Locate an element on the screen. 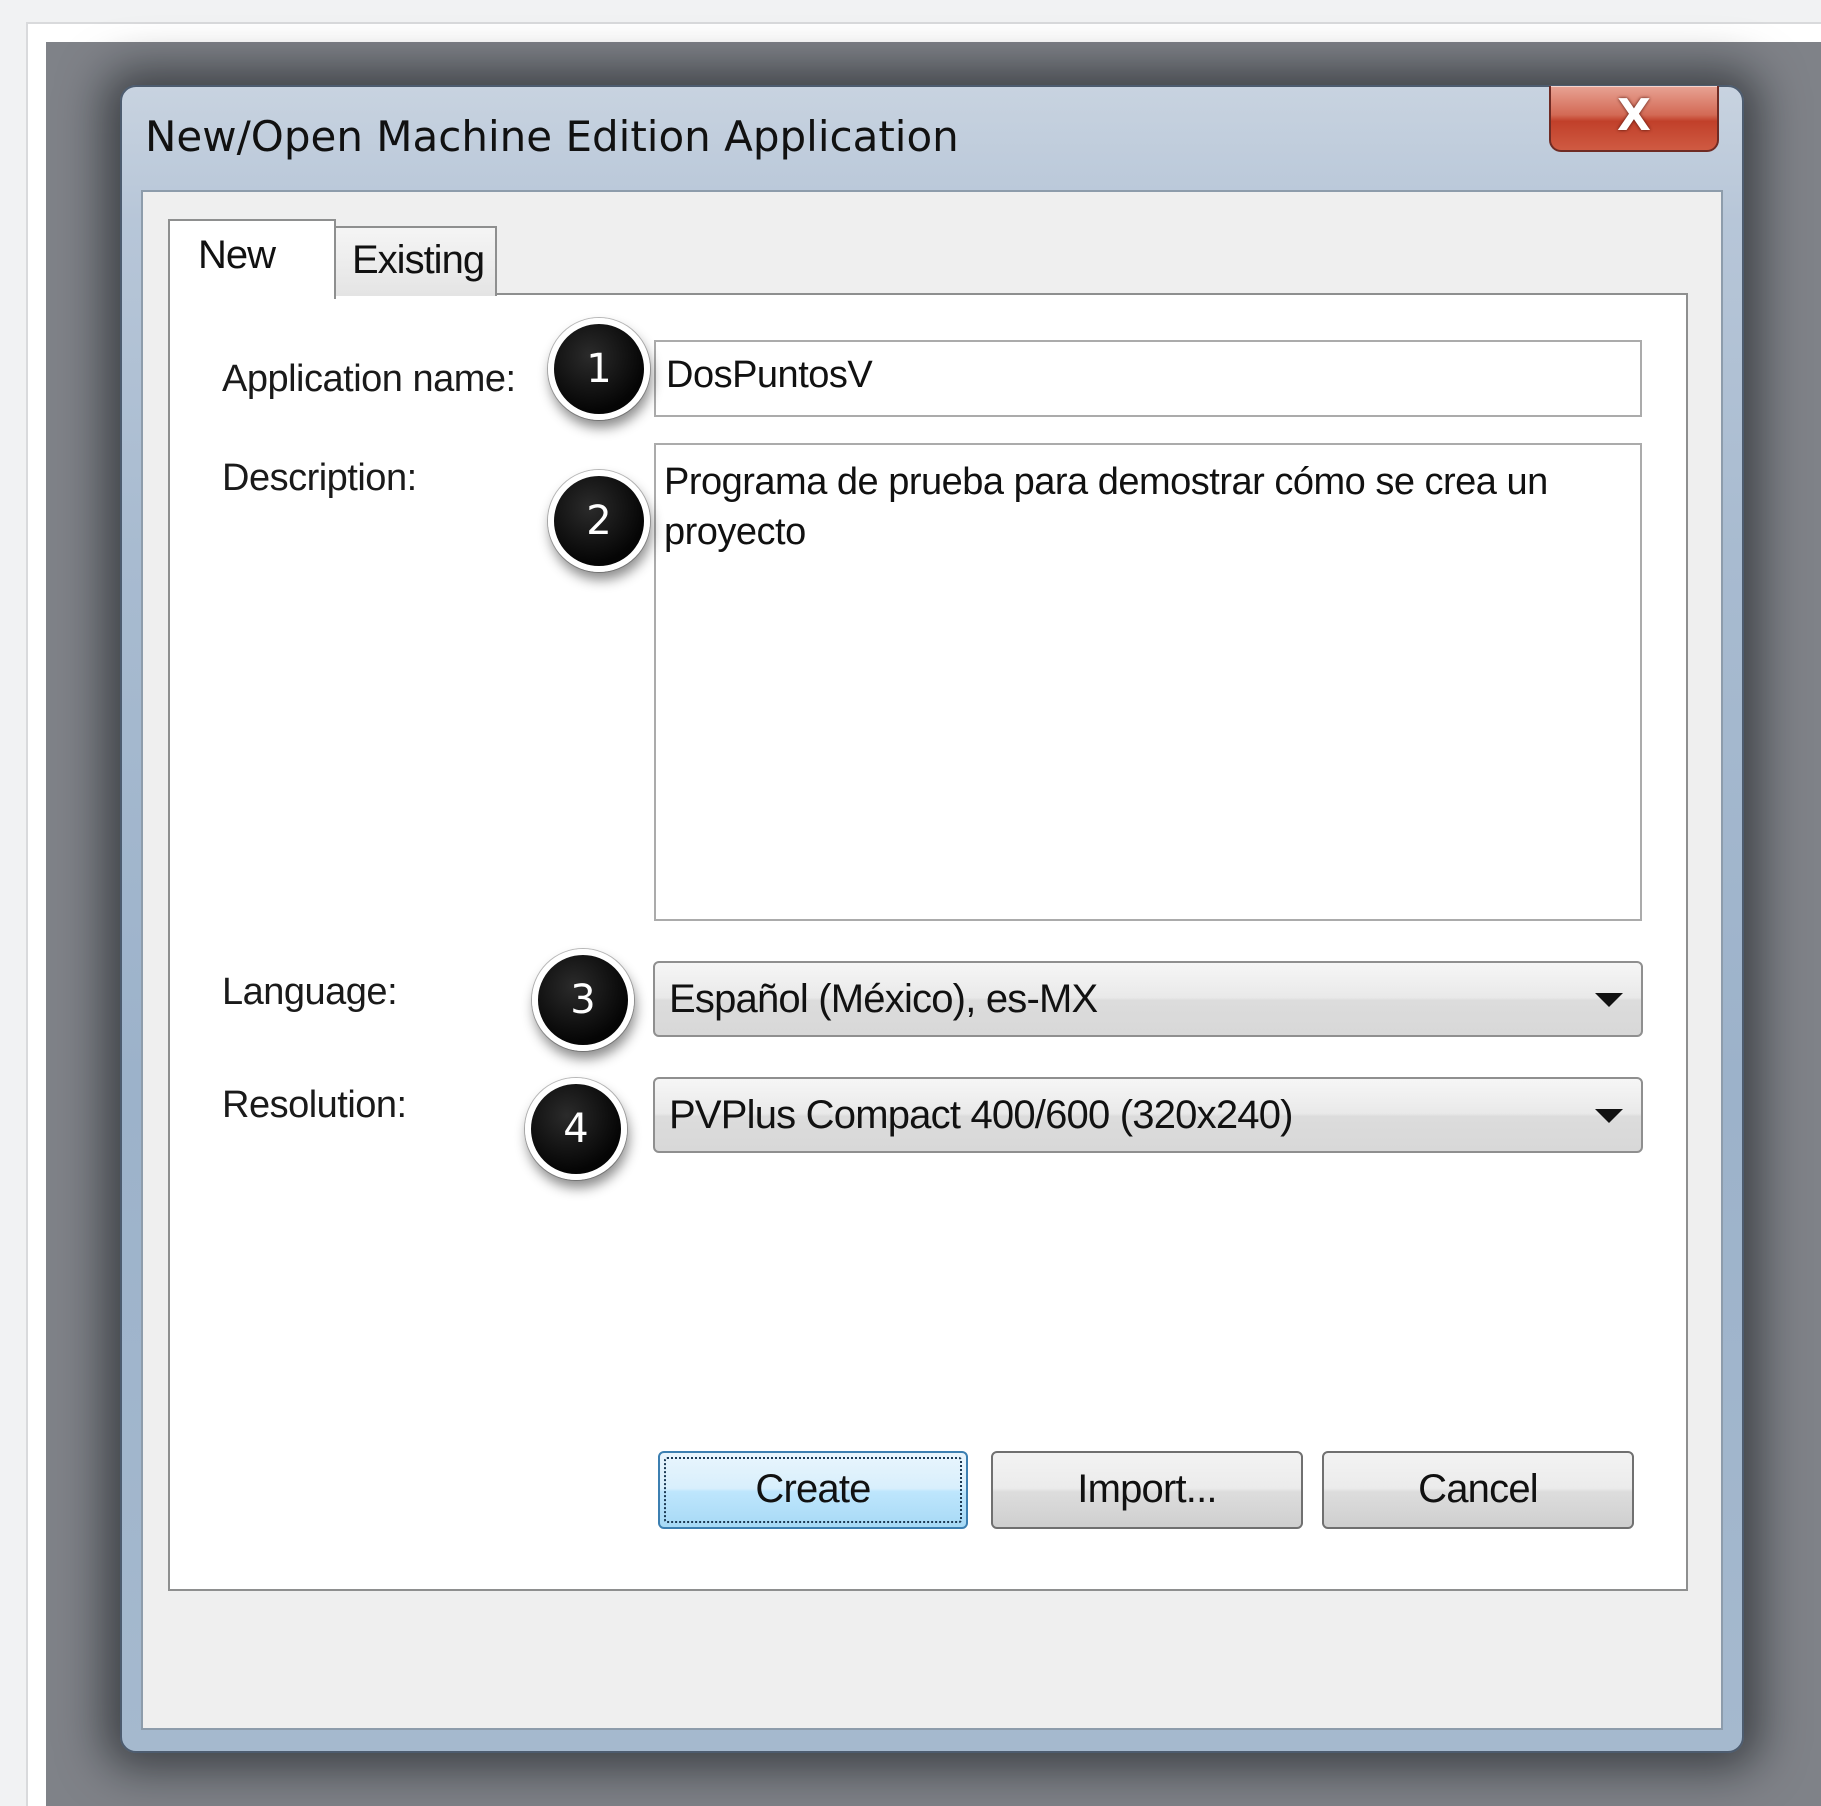  cancel-button: Cancel is located at coordinates (1478, 1490).